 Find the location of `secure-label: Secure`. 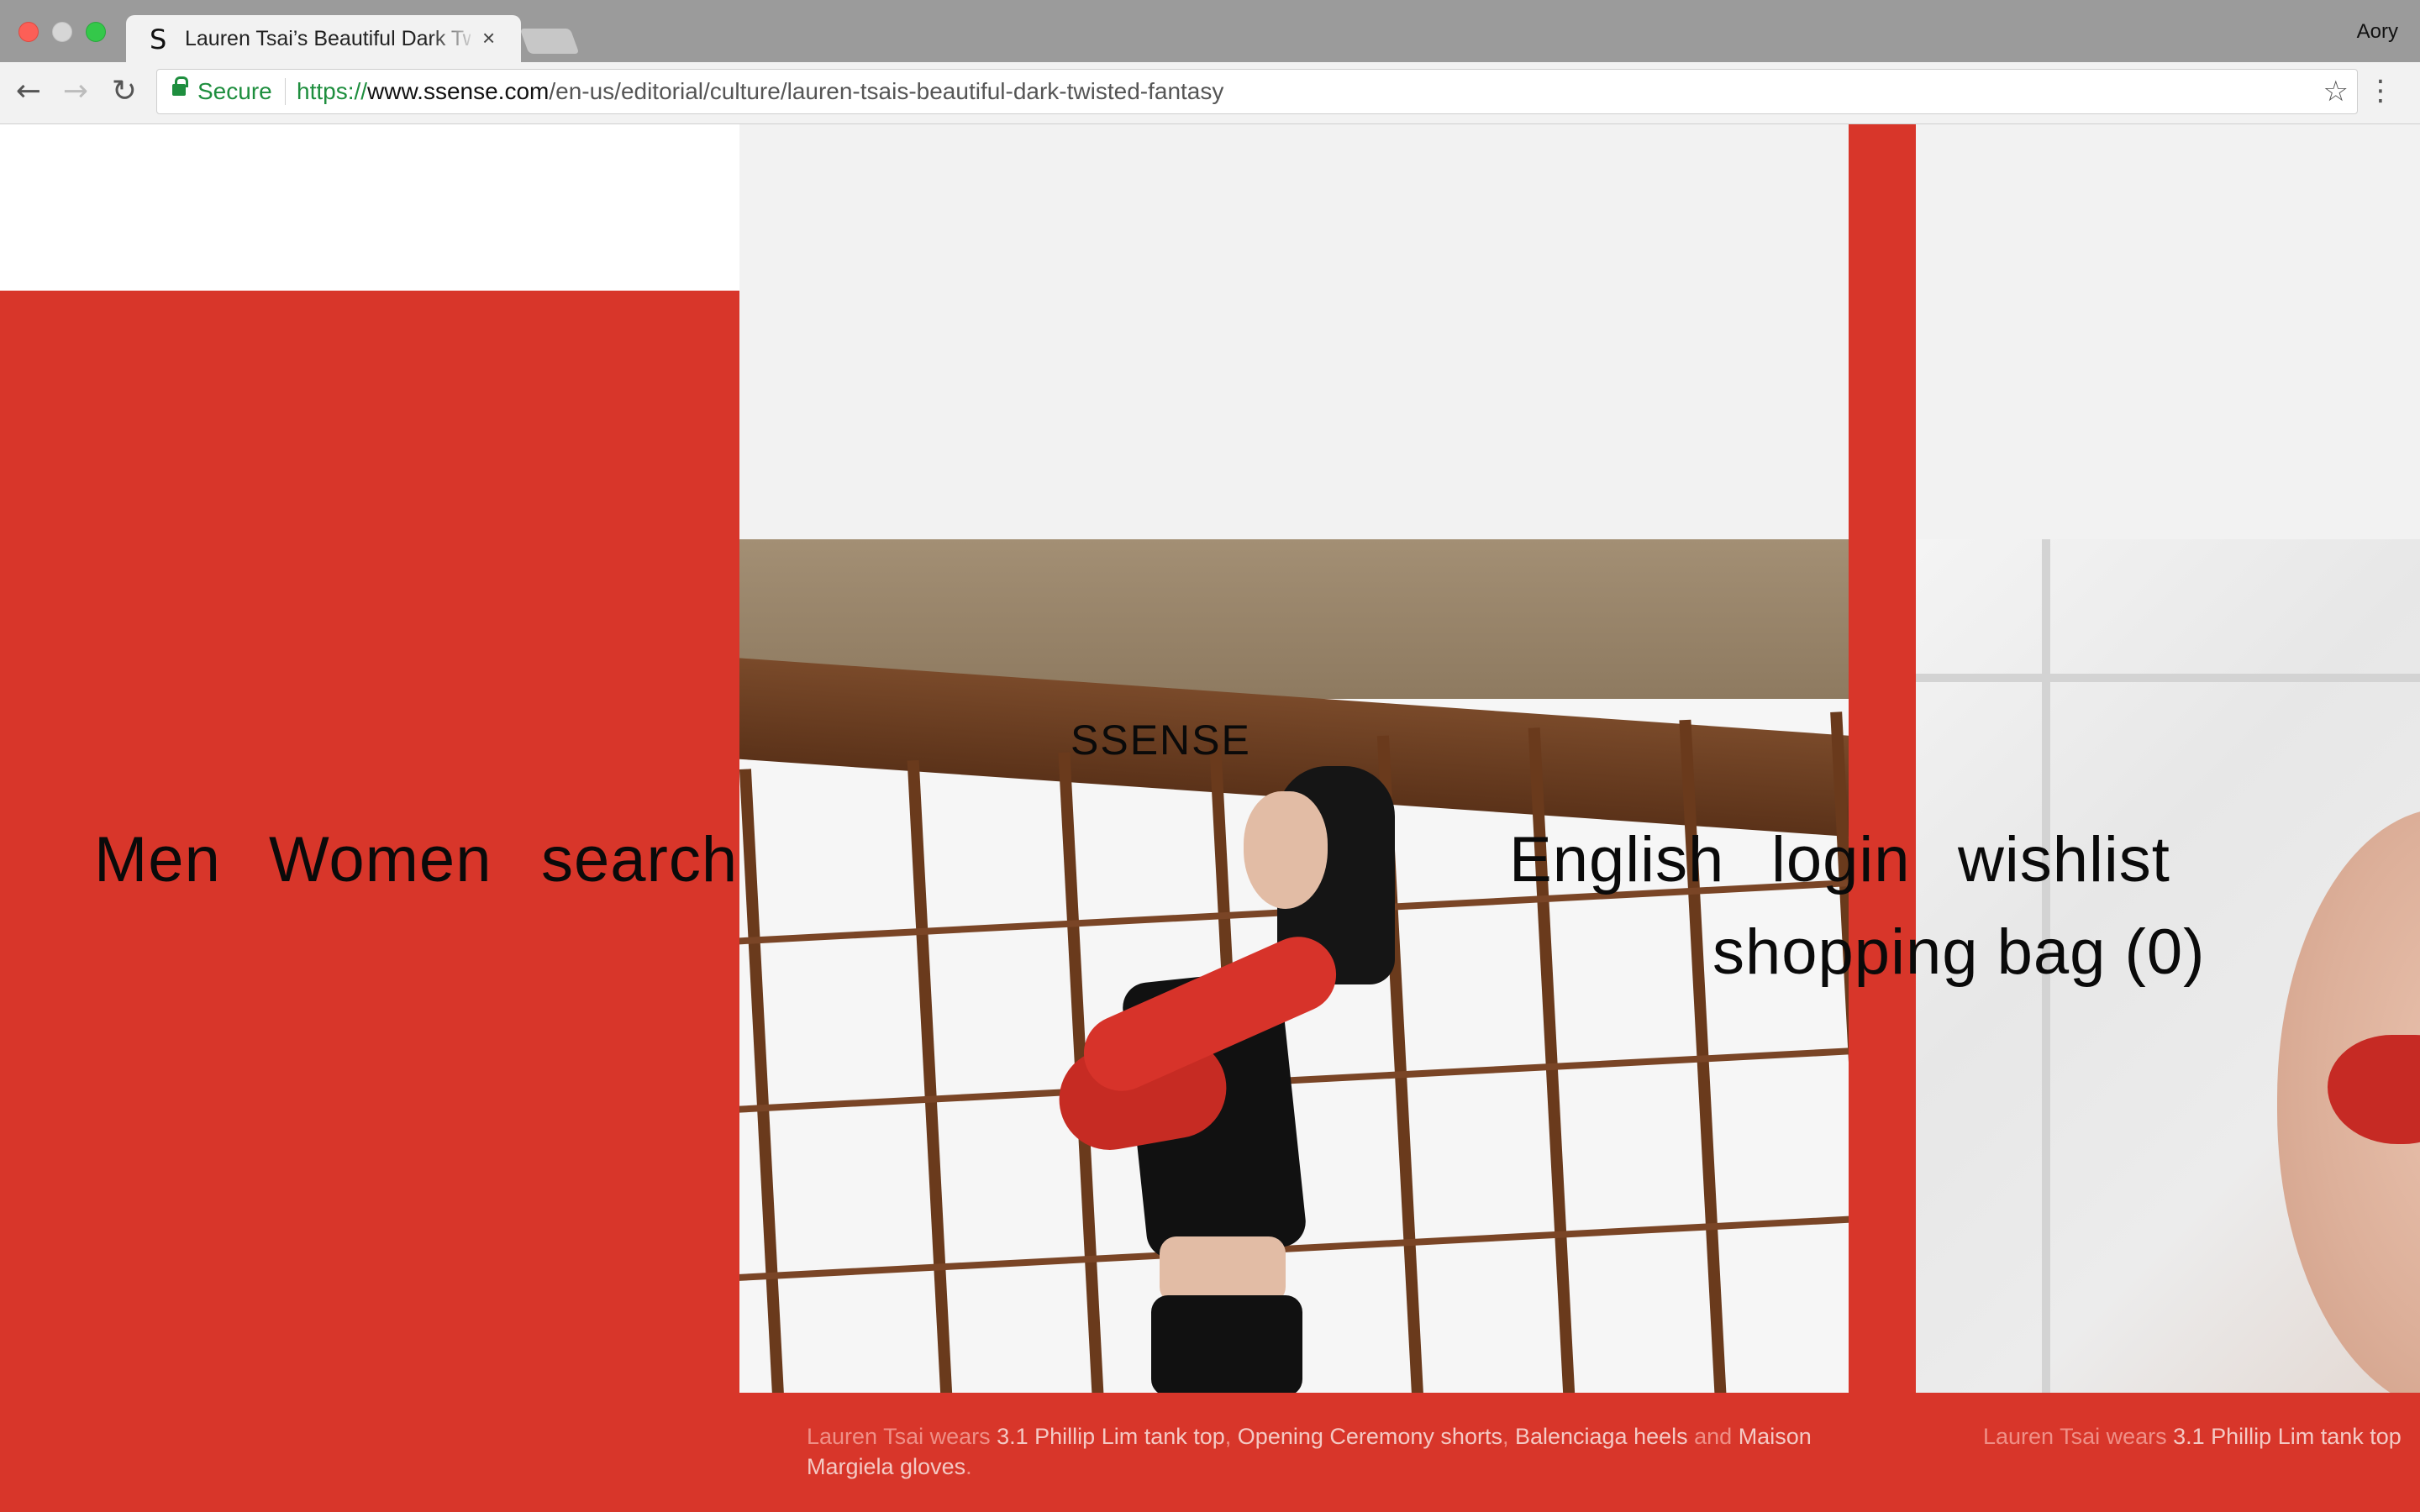

secure-label: Secure is located at coordinates (234, 91).